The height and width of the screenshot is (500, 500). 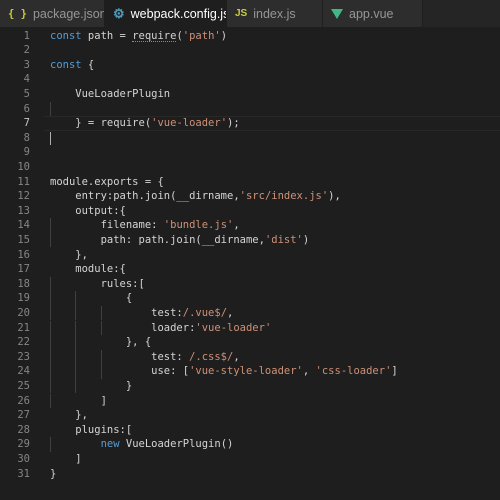 I want to click on line-number: 15, so click(x=23, y=239).